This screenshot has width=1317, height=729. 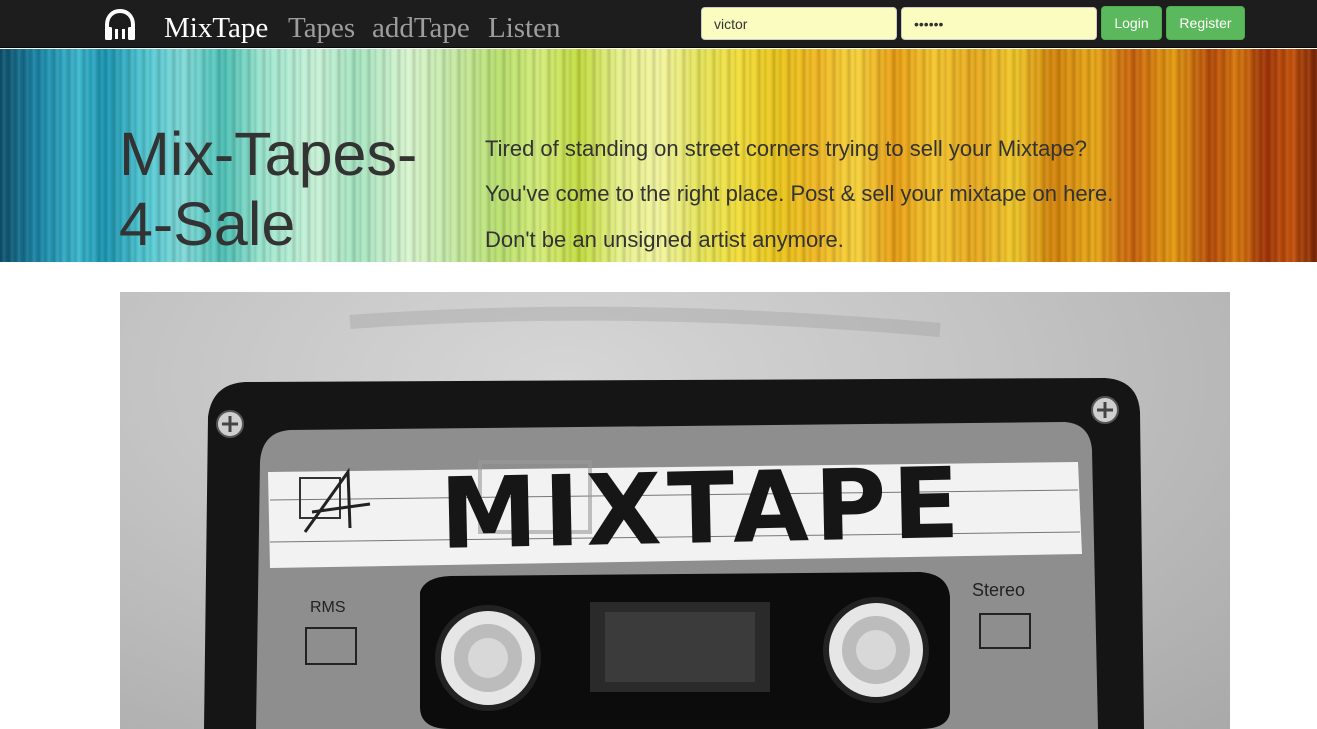 What do you see at coordinates (998, 590) in the screenshot?
I see `cassette-stereo-text: Stereo` at bounding box center [998, 590].